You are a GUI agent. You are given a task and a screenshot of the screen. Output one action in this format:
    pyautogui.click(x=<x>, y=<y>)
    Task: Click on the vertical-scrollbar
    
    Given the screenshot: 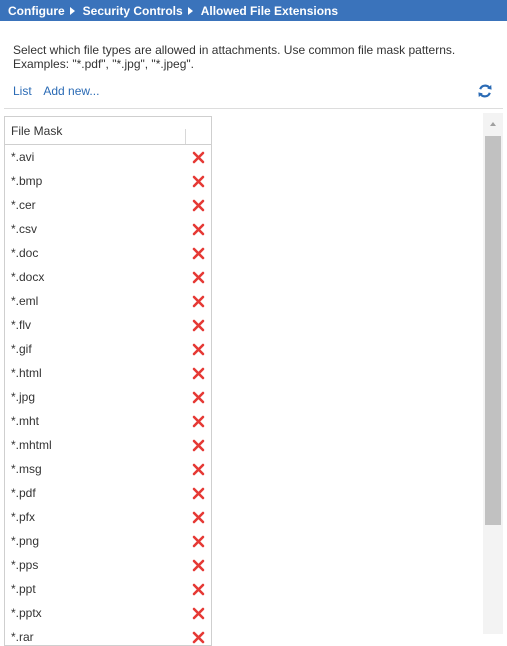 What is the action you would take?
    pyautogui.click(x=493, y=373)
    